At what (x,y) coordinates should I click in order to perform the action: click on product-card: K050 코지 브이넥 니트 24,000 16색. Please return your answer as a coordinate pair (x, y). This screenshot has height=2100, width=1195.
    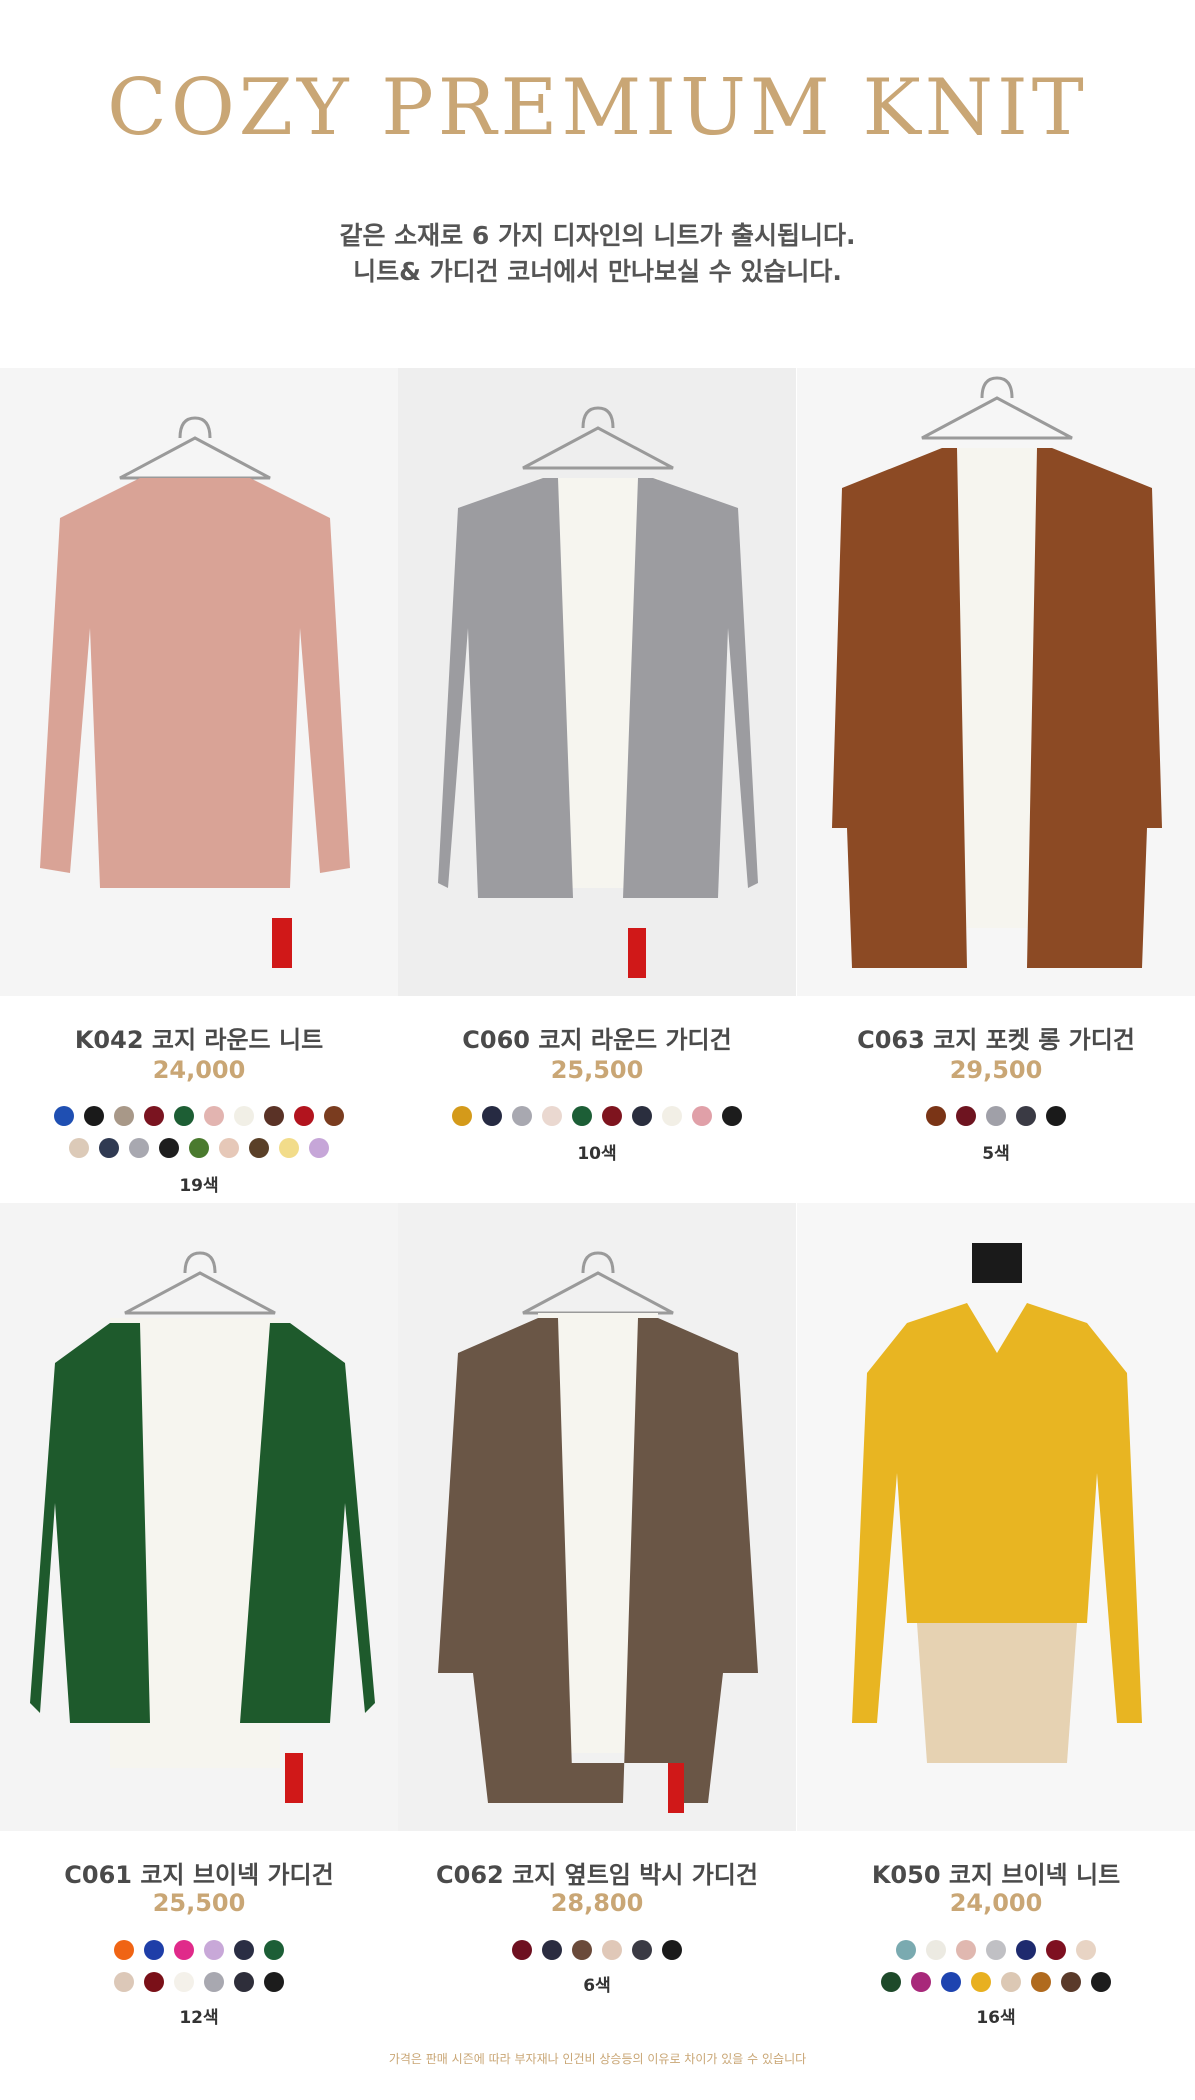
    Looking at the image, I should click on (996, 1618).